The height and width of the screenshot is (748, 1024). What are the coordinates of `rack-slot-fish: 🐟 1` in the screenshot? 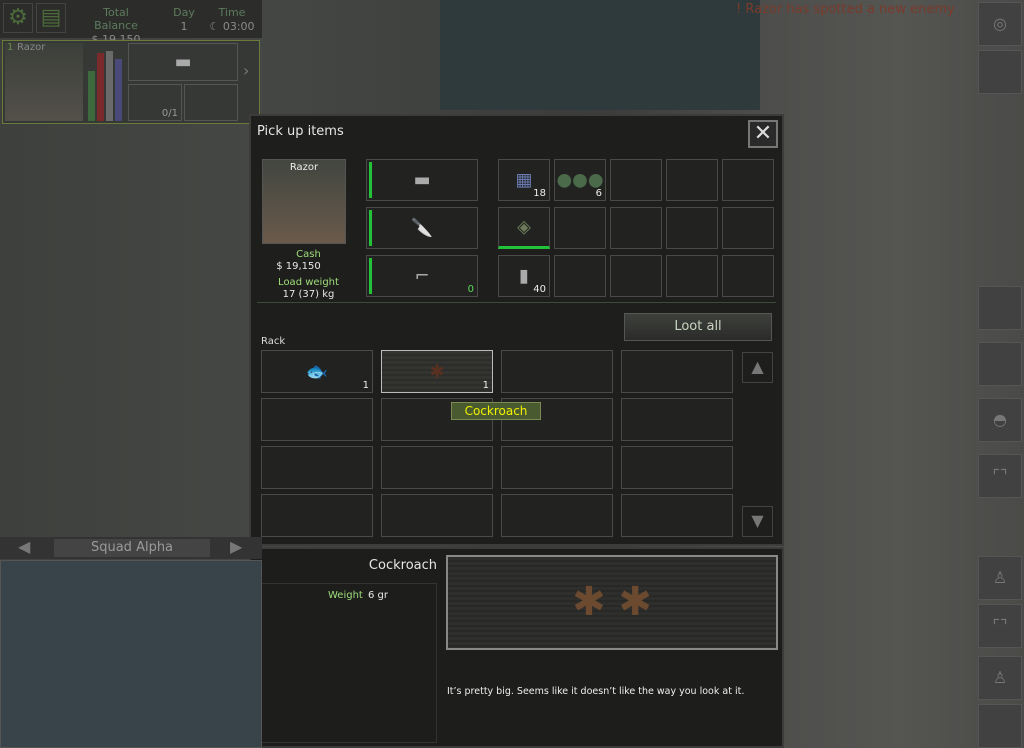 It's located at (317, 371).